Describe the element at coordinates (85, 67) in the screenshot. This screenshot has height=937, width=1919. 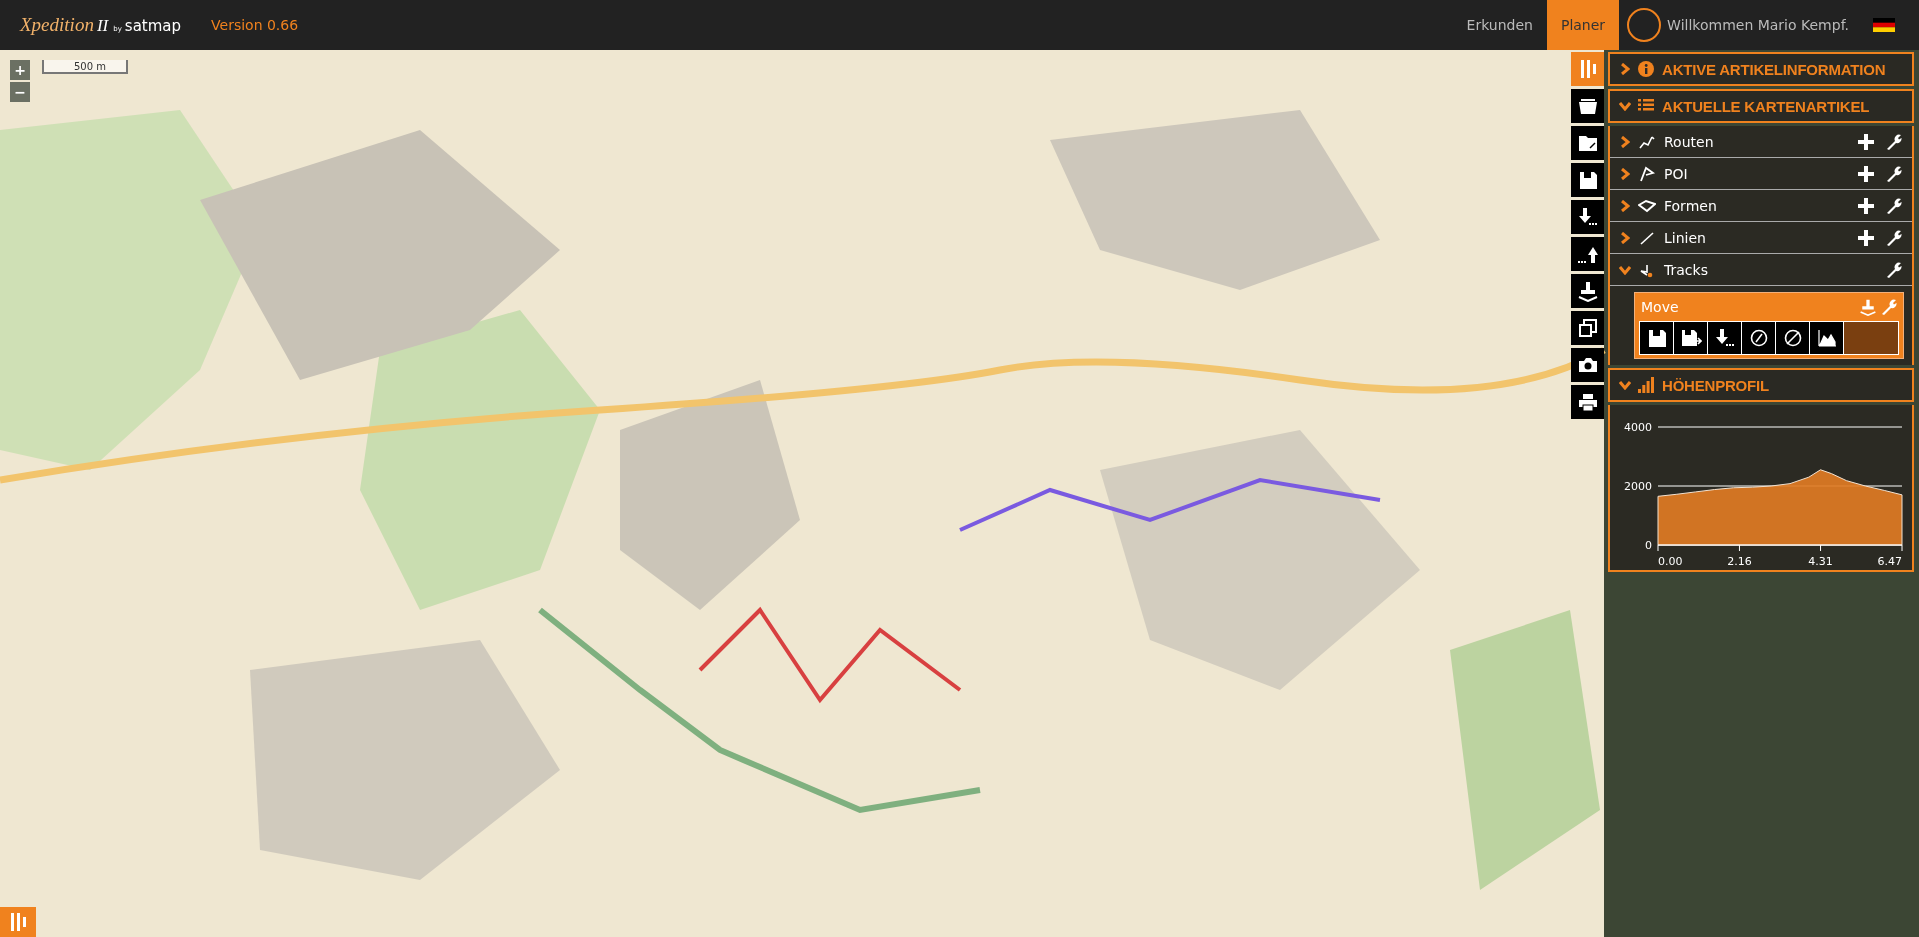
I see `scale-bar: 500 m` at that location.